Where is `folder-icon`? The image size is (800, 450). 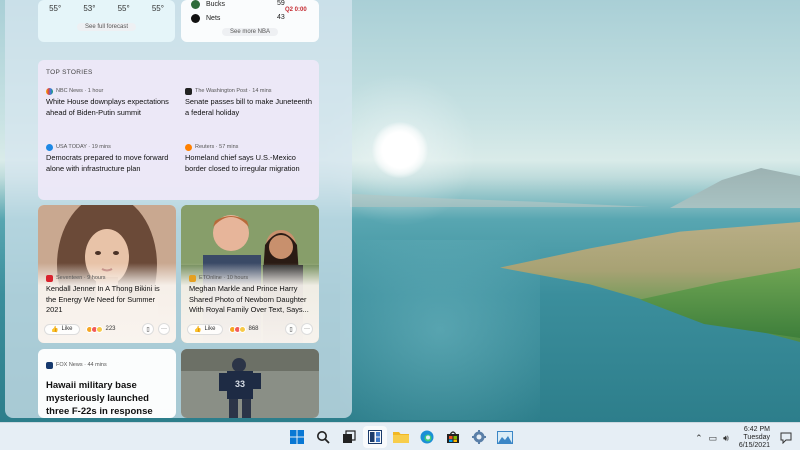 folder-icon is located at coordinates (401, 437).